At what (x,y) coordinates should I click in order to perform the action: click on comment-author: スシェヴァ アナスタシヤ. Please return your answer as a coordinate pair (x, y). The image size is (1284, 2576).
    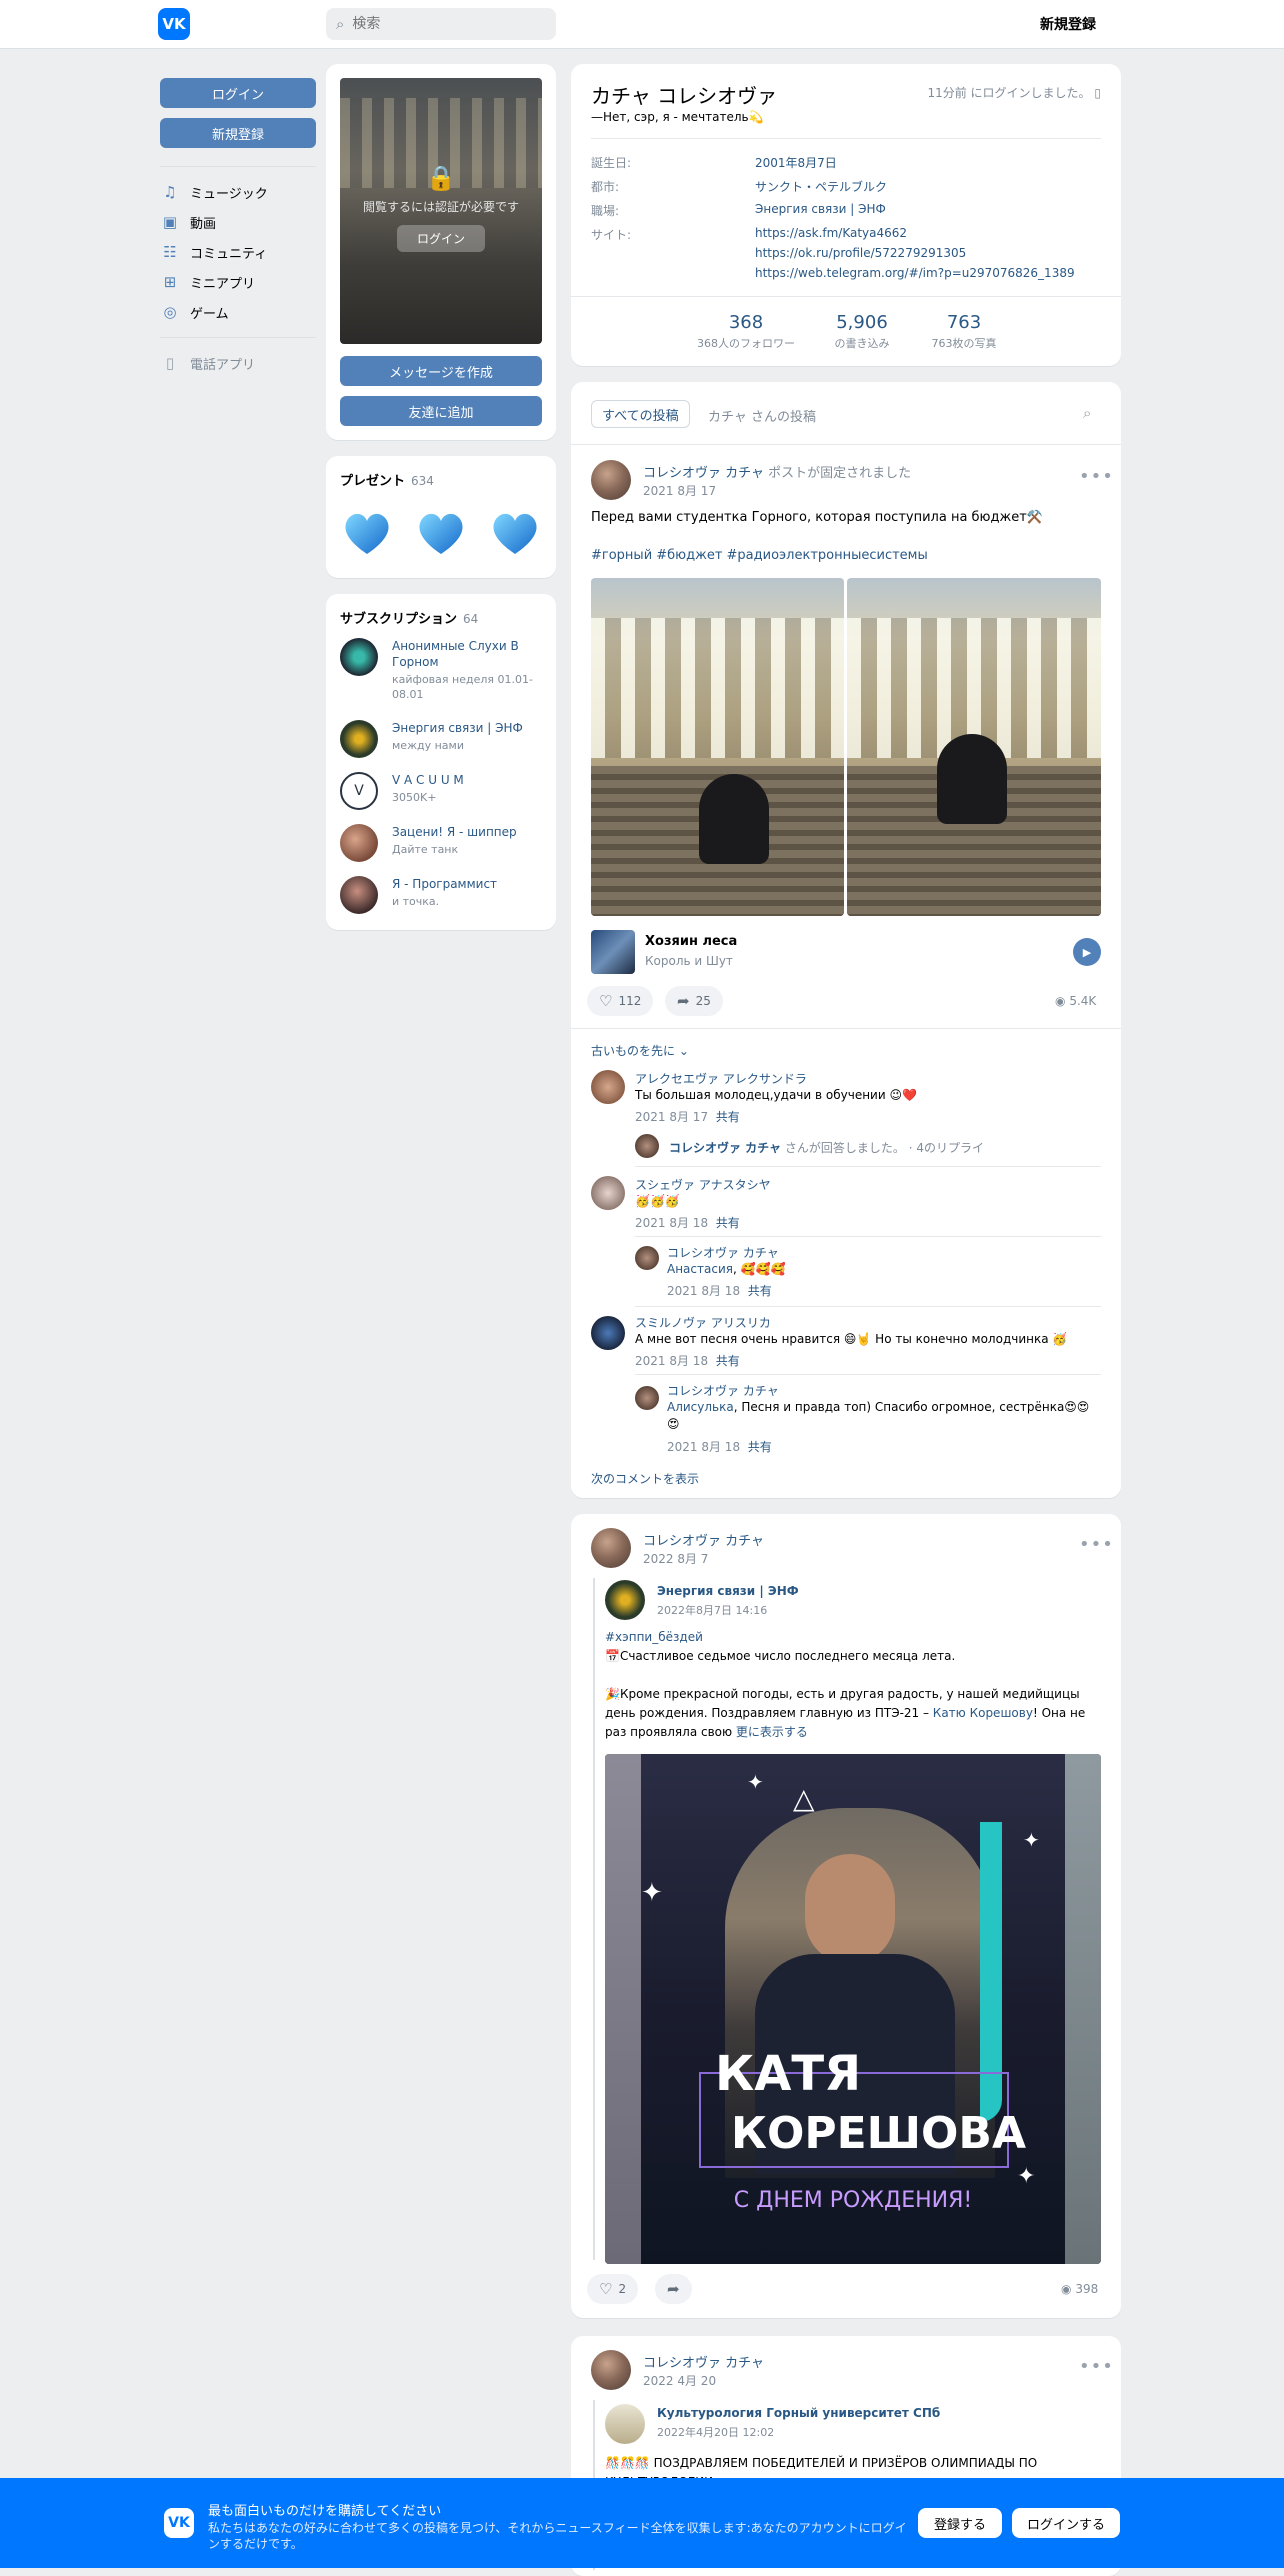
    Looking at the image, I should click on (703, 1184).